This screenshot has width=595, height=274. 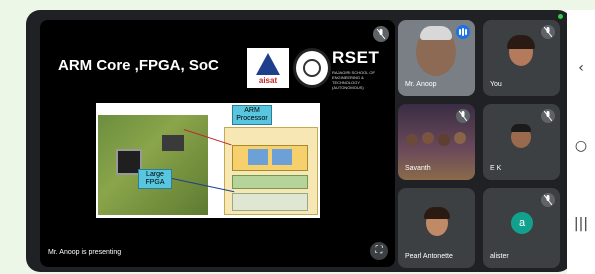 What do you see at coordinates (521, 58) in the screenshot?
I see `participant-tile-you: You` at bounding box center [521, 58].